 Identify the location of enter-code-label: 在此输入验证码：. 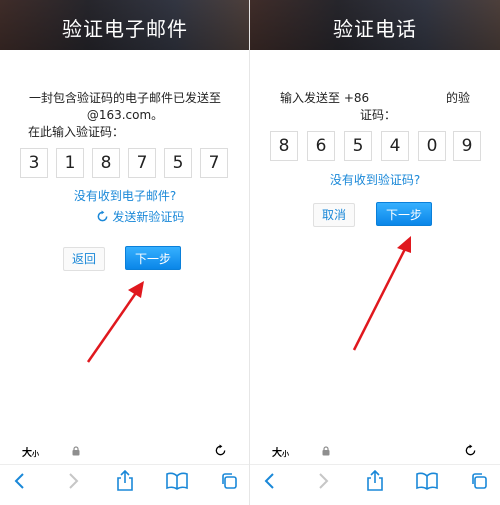
(76, 132).